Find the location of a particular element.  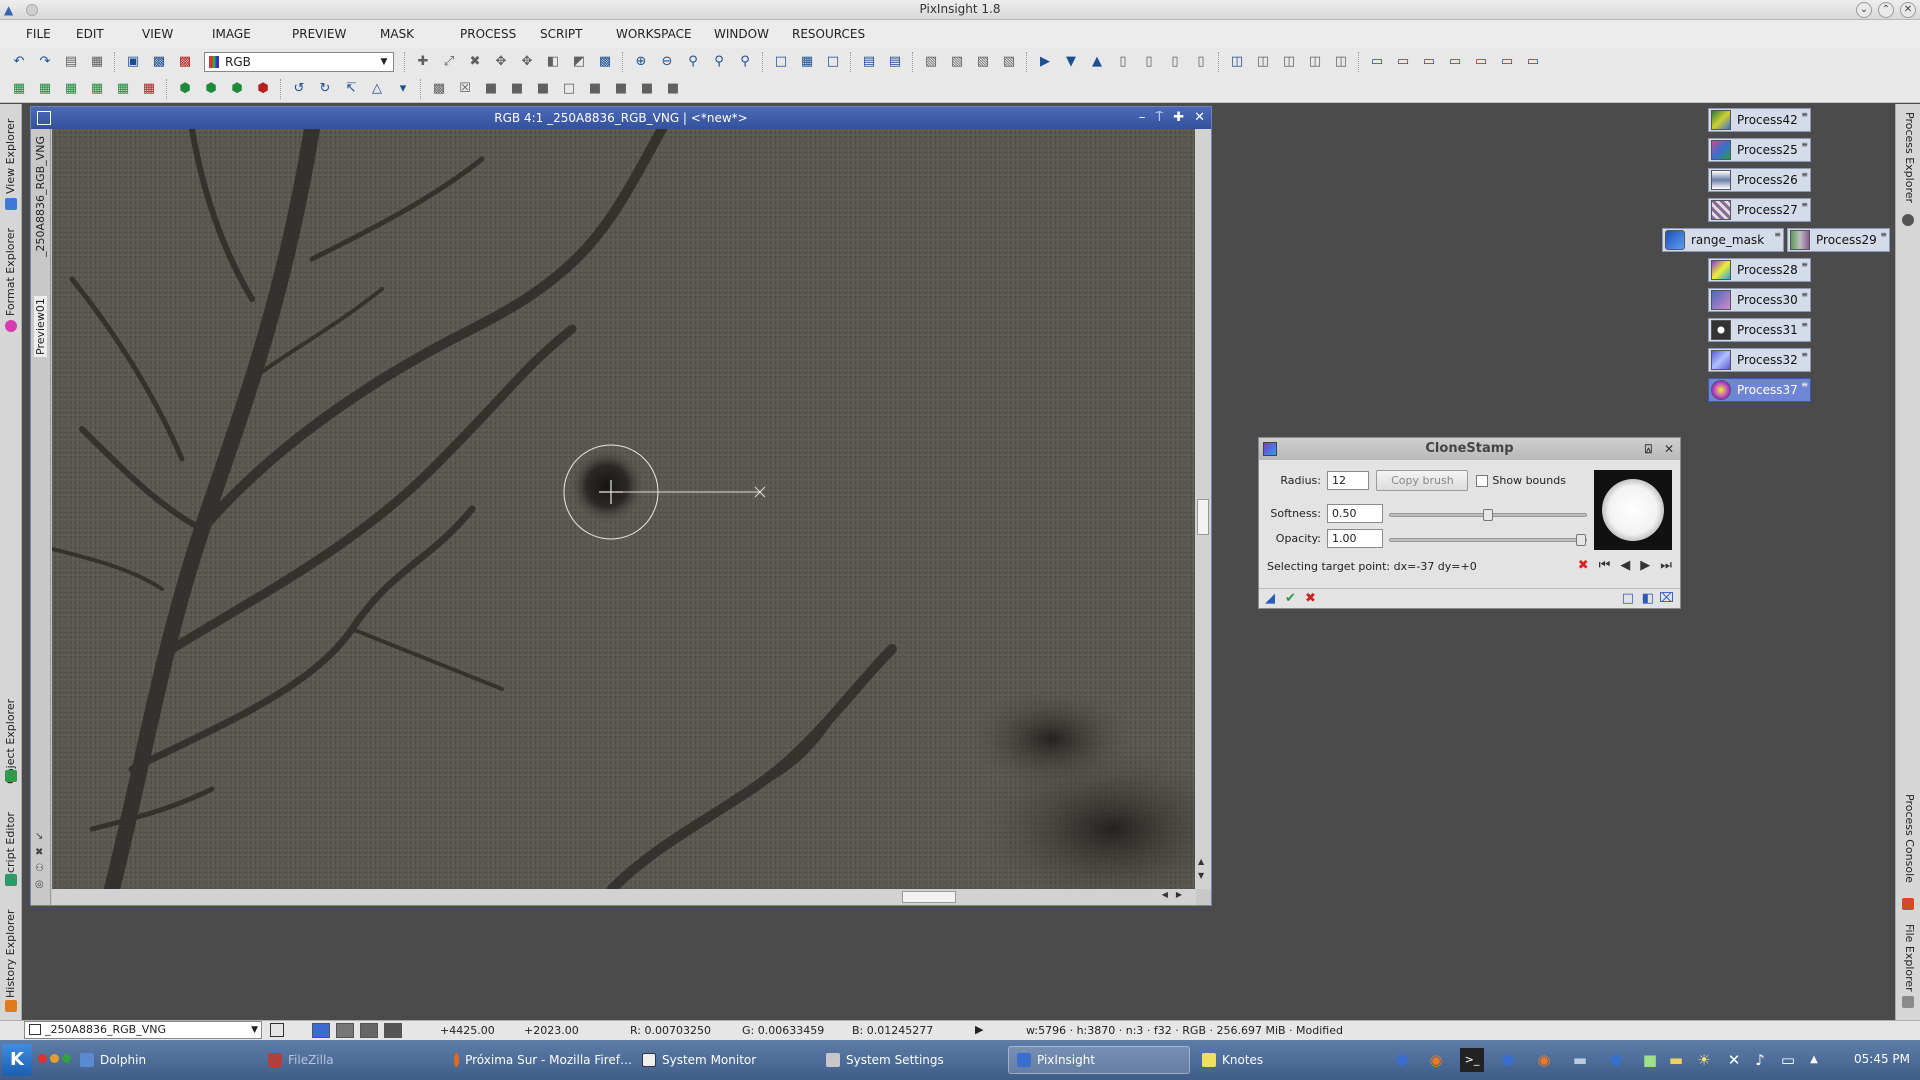

zoom-optimal-icon: ⚲ is located at coordinates (745, 62).